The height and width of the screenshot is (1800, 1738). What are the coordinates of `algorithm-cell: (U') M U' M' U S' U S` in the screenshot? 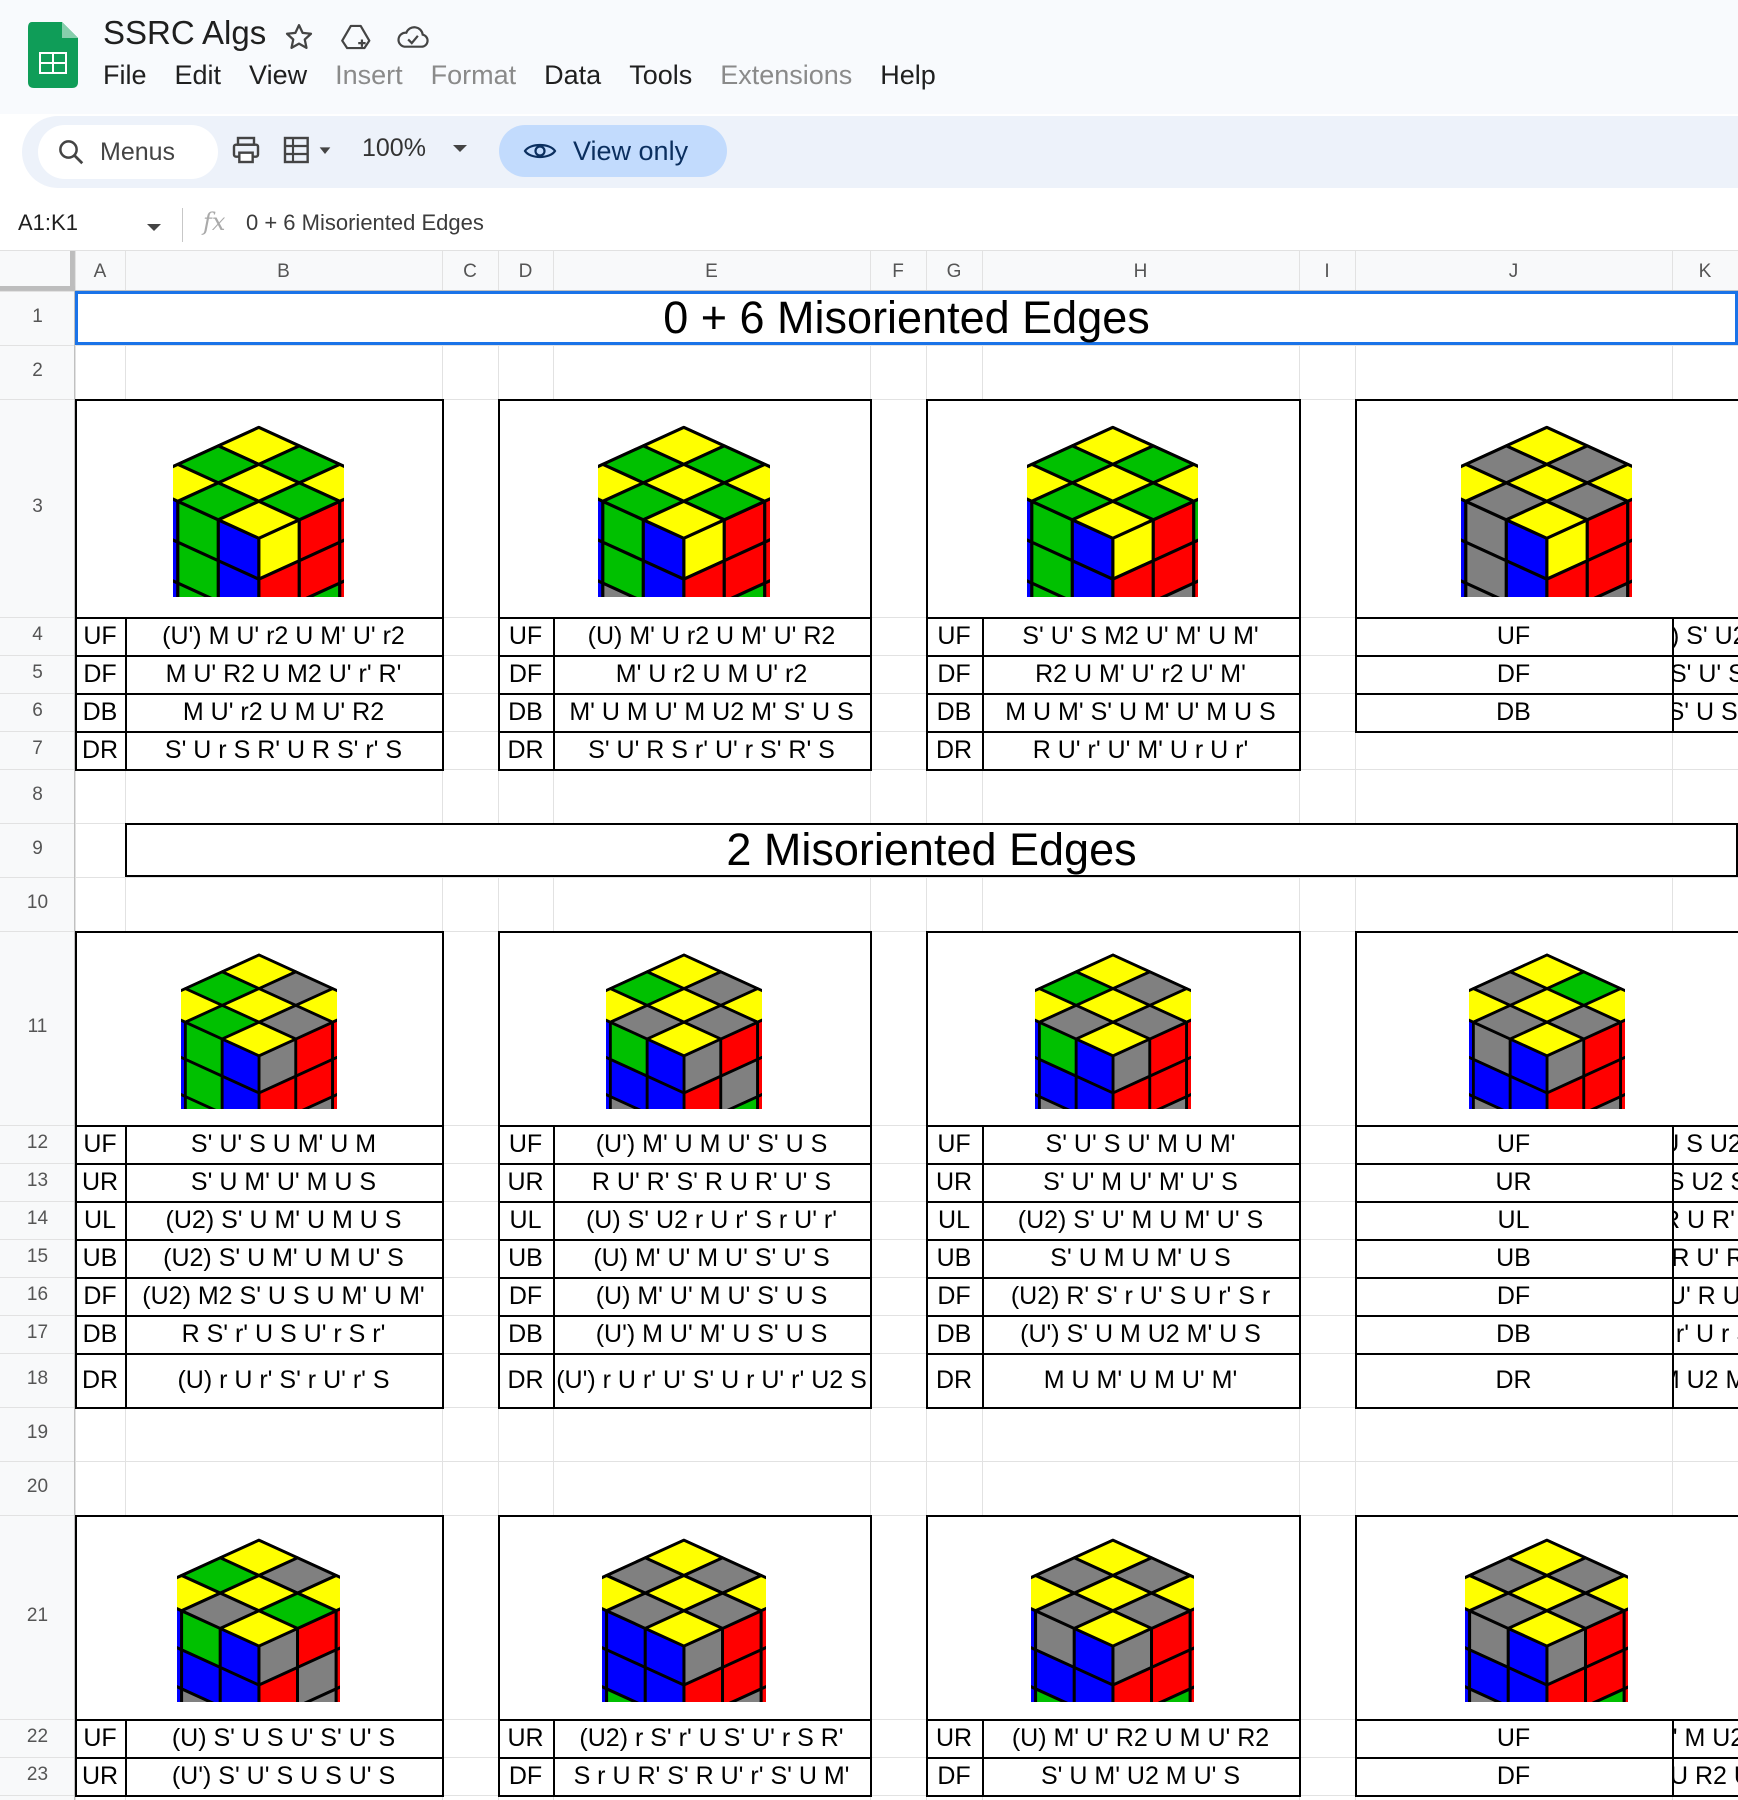 It's located at (711, 1334).